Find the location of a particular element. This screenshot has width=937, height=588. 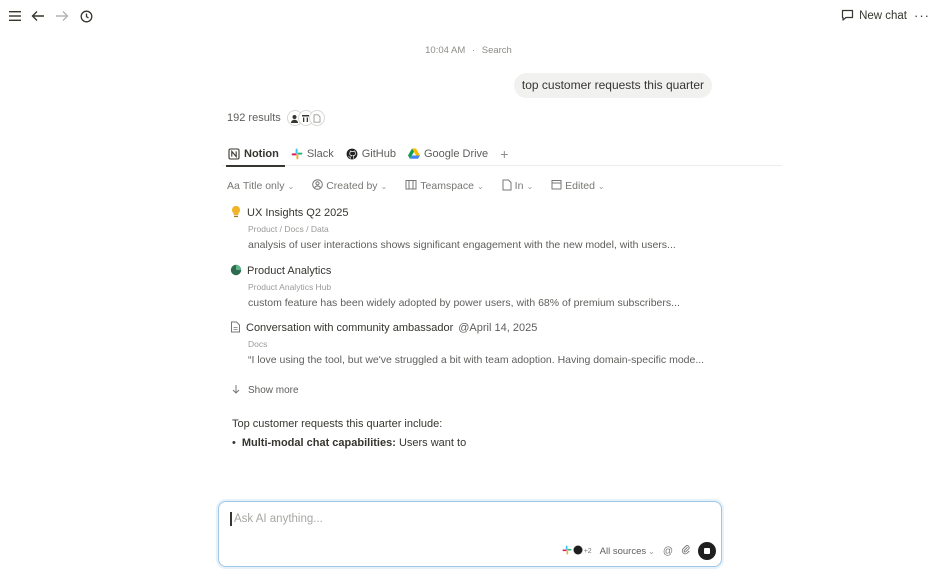

result-title-row: UX Insights Q2 2025 is located at coordinates (490, 213).